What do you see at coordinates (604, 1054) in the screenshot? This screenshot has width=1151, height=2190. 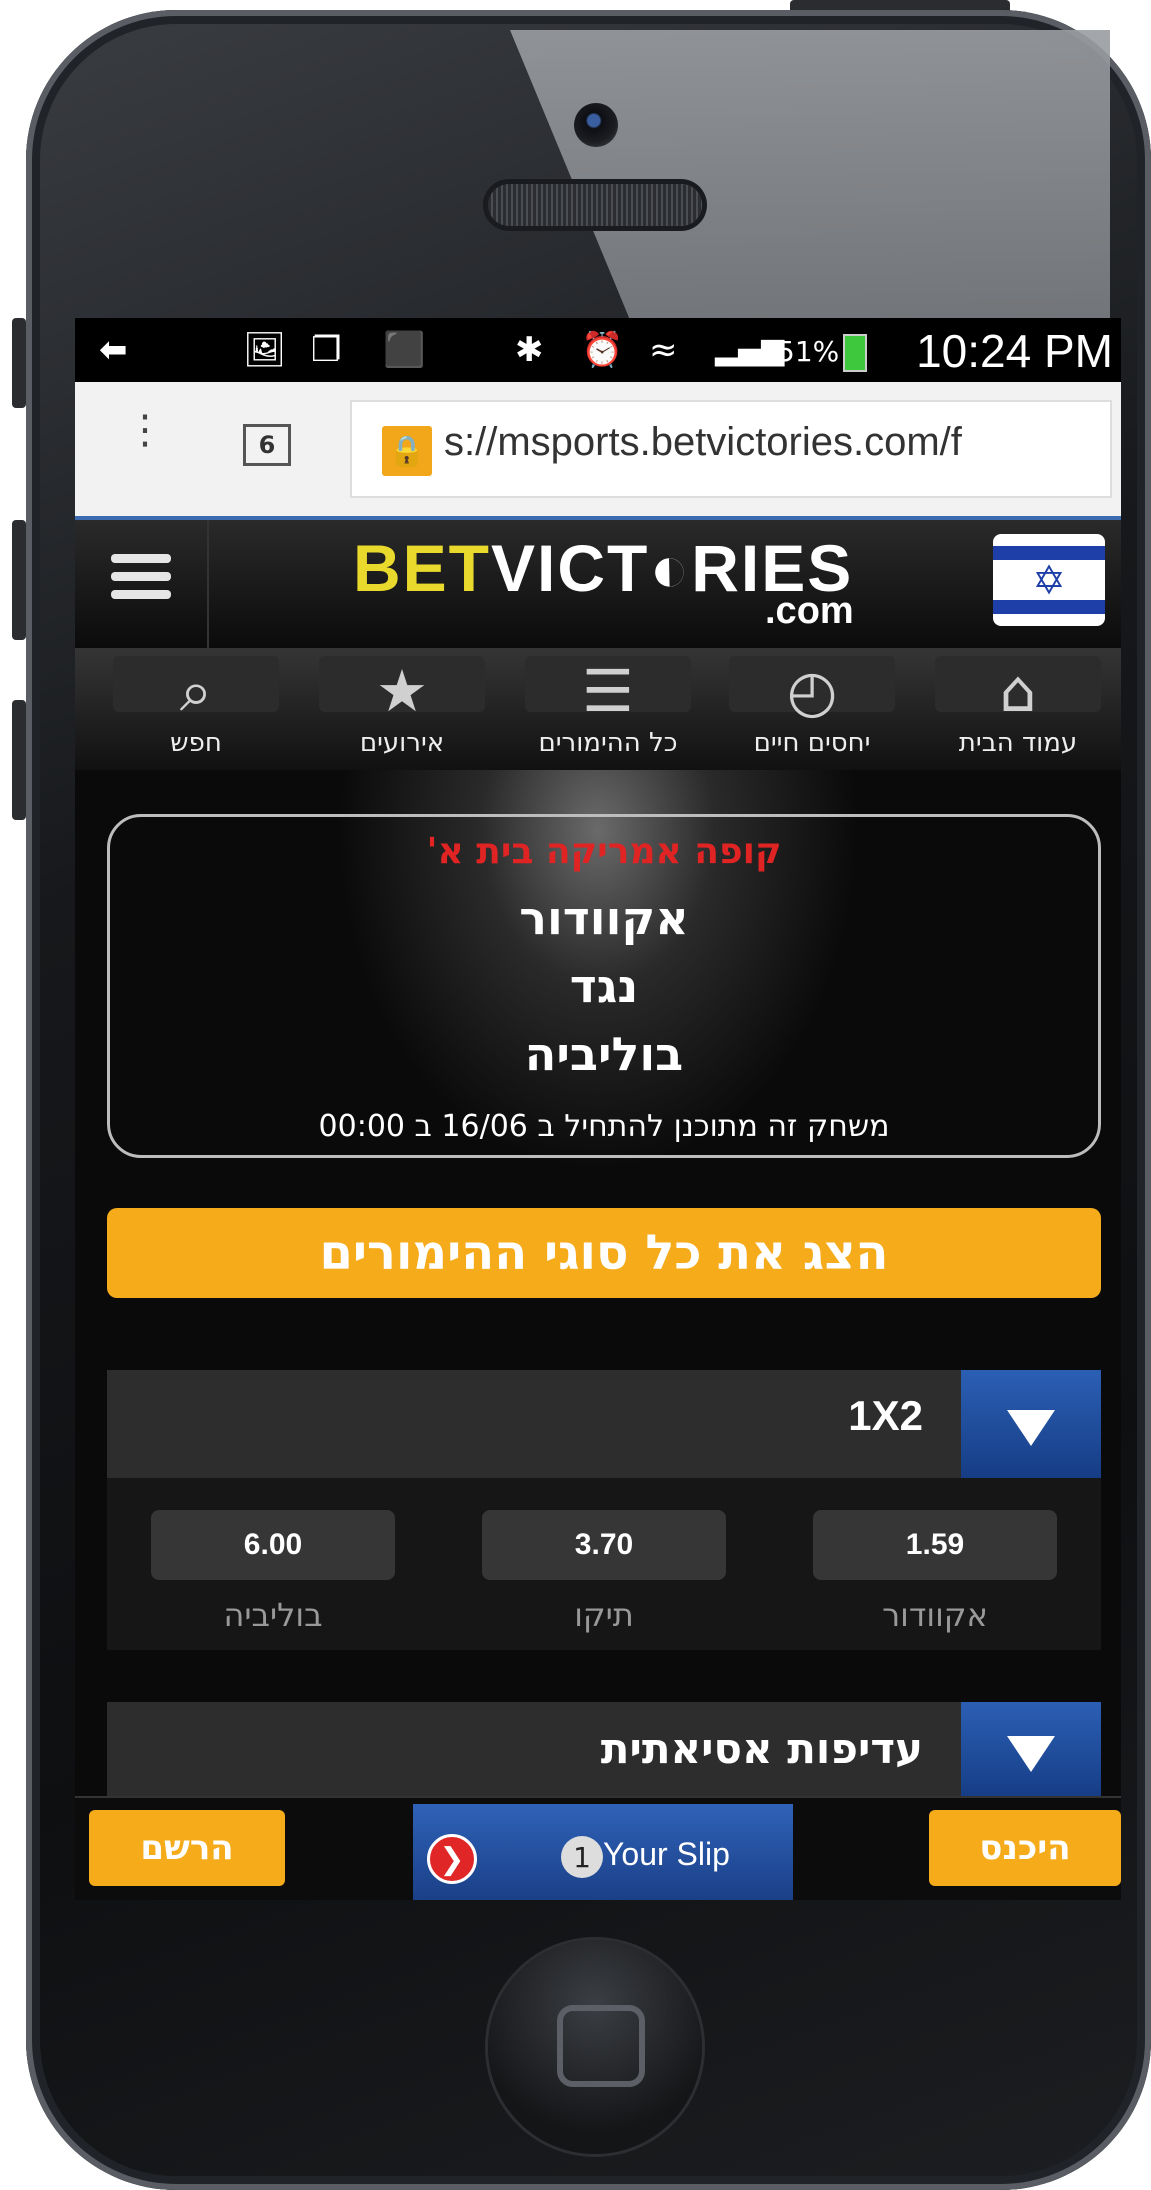 I see `away-team: בוליביה` at bounding box center [604, 1054].